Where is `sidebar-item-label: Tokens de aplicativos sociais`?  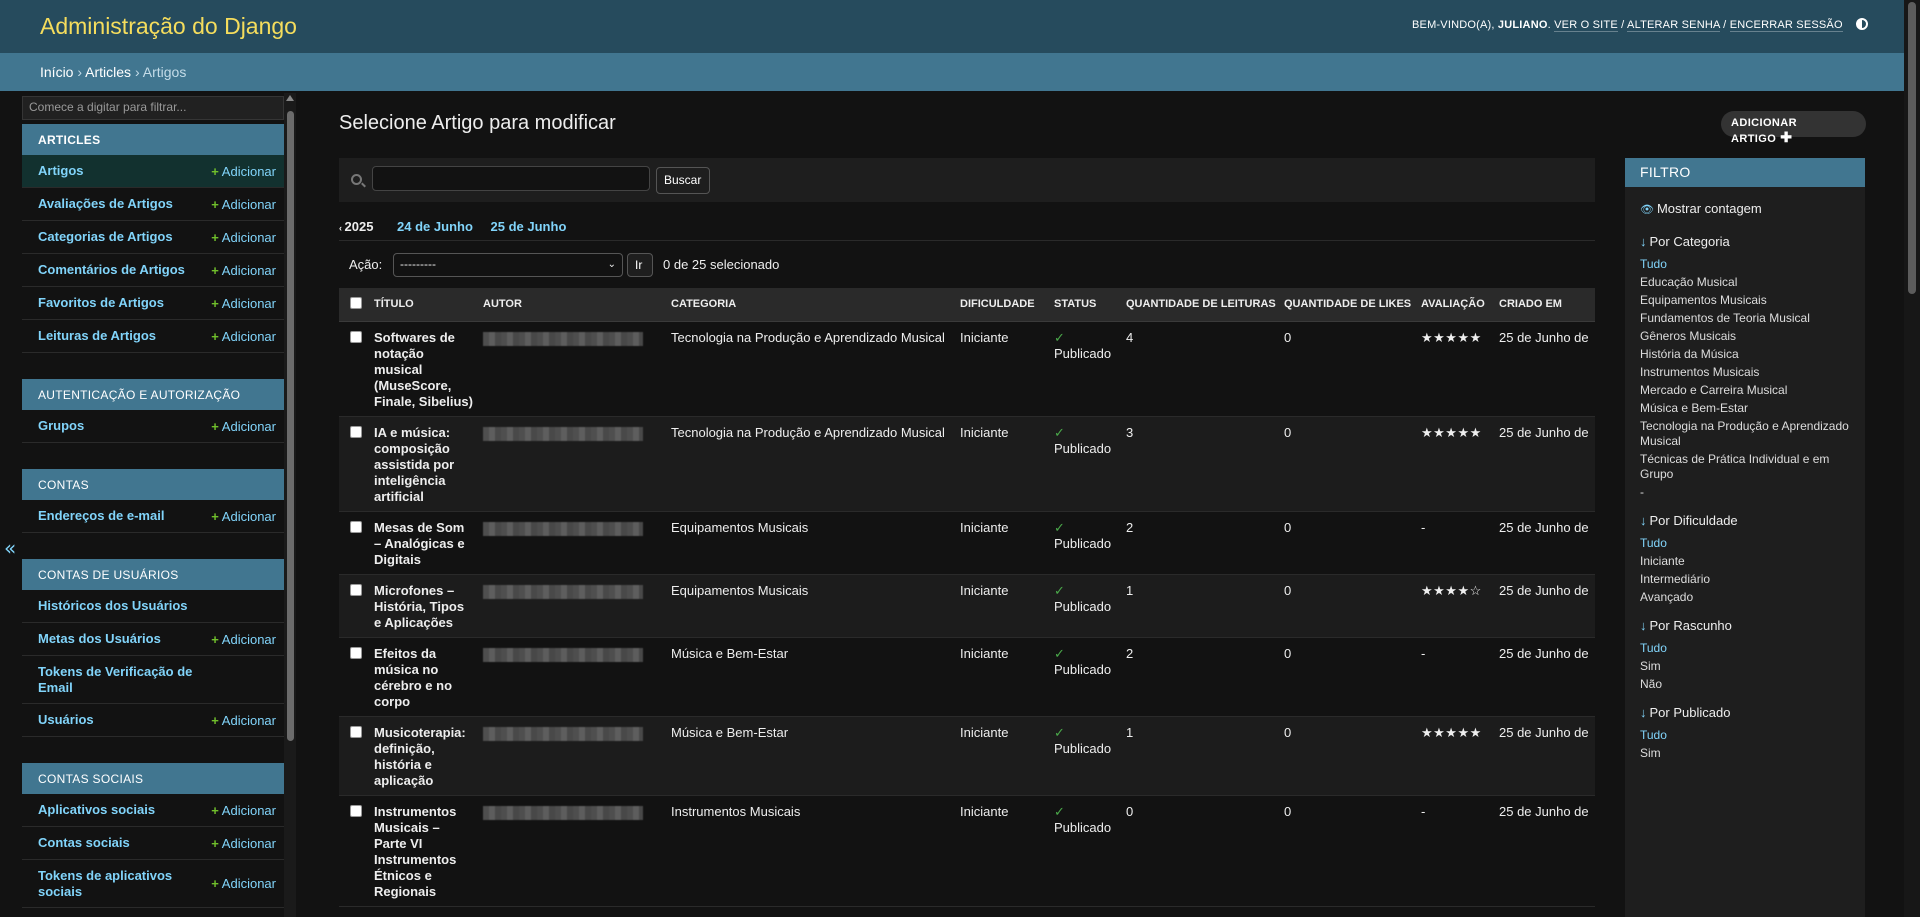
sidebar-item-label: Tokens de aplicativos sociais is located at coordinates (123, 884).